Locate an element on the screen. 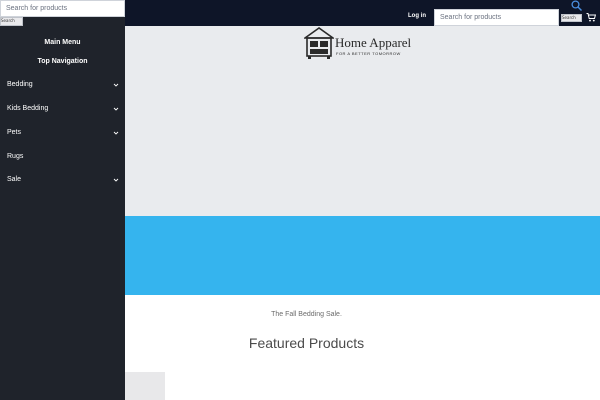  drawer-item-label: Rugs is located at coordinates (15, 156).